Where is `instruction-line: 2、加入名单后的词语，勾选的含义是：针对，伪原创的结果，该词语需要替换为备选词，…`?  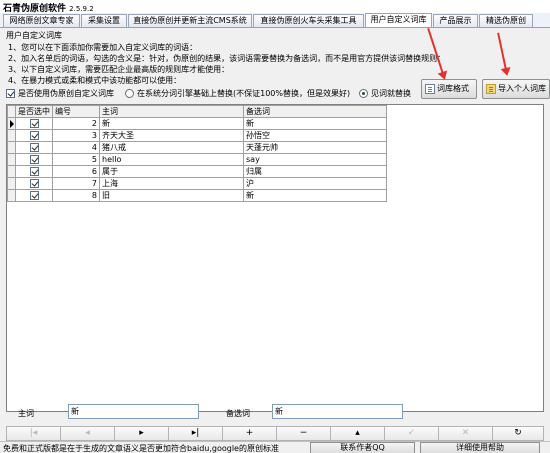 instruction-line: 2、加入名单后的词语，勾选的含义是：针对，伪原创的结果，该词语需要替换为备选词，… is located at coordinates (227, 58).